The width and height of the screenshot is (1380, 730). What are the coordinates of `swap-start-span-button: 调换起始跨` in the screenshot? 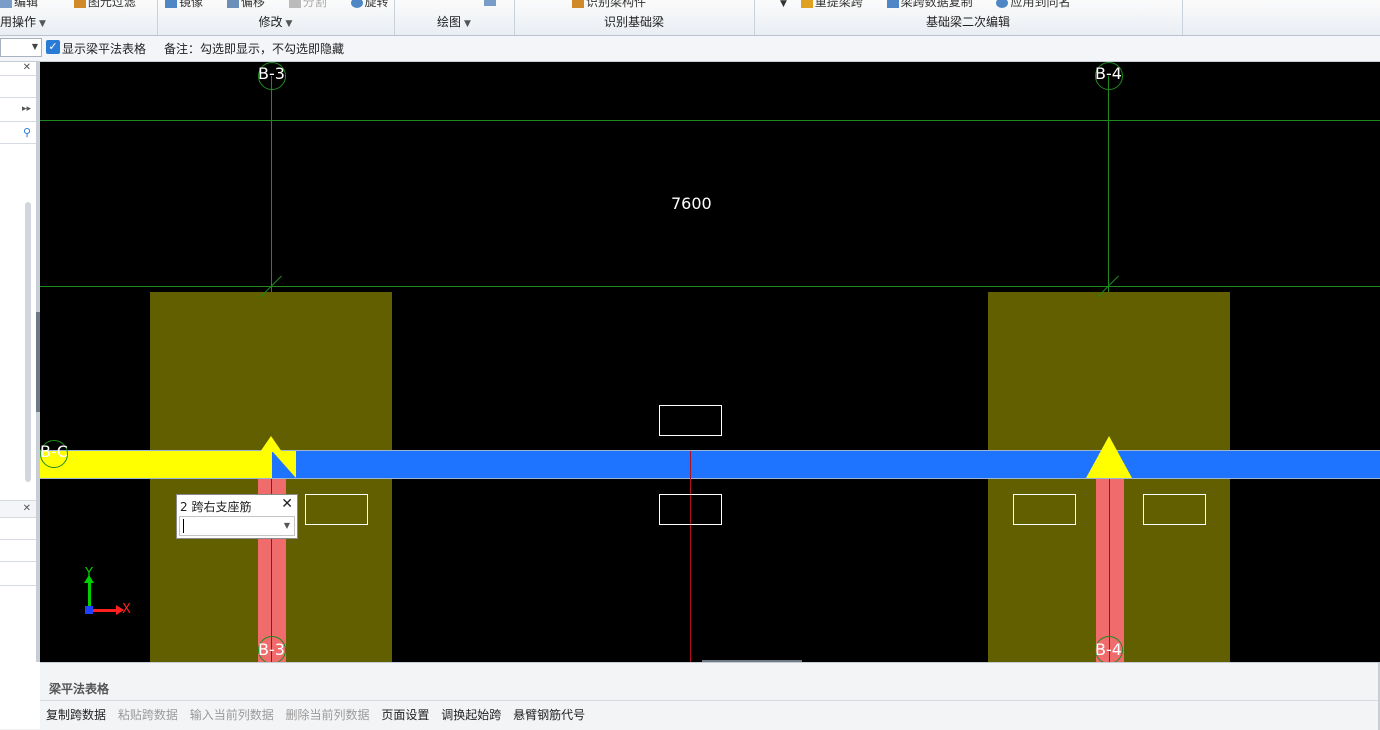 It's located at (471, 715).